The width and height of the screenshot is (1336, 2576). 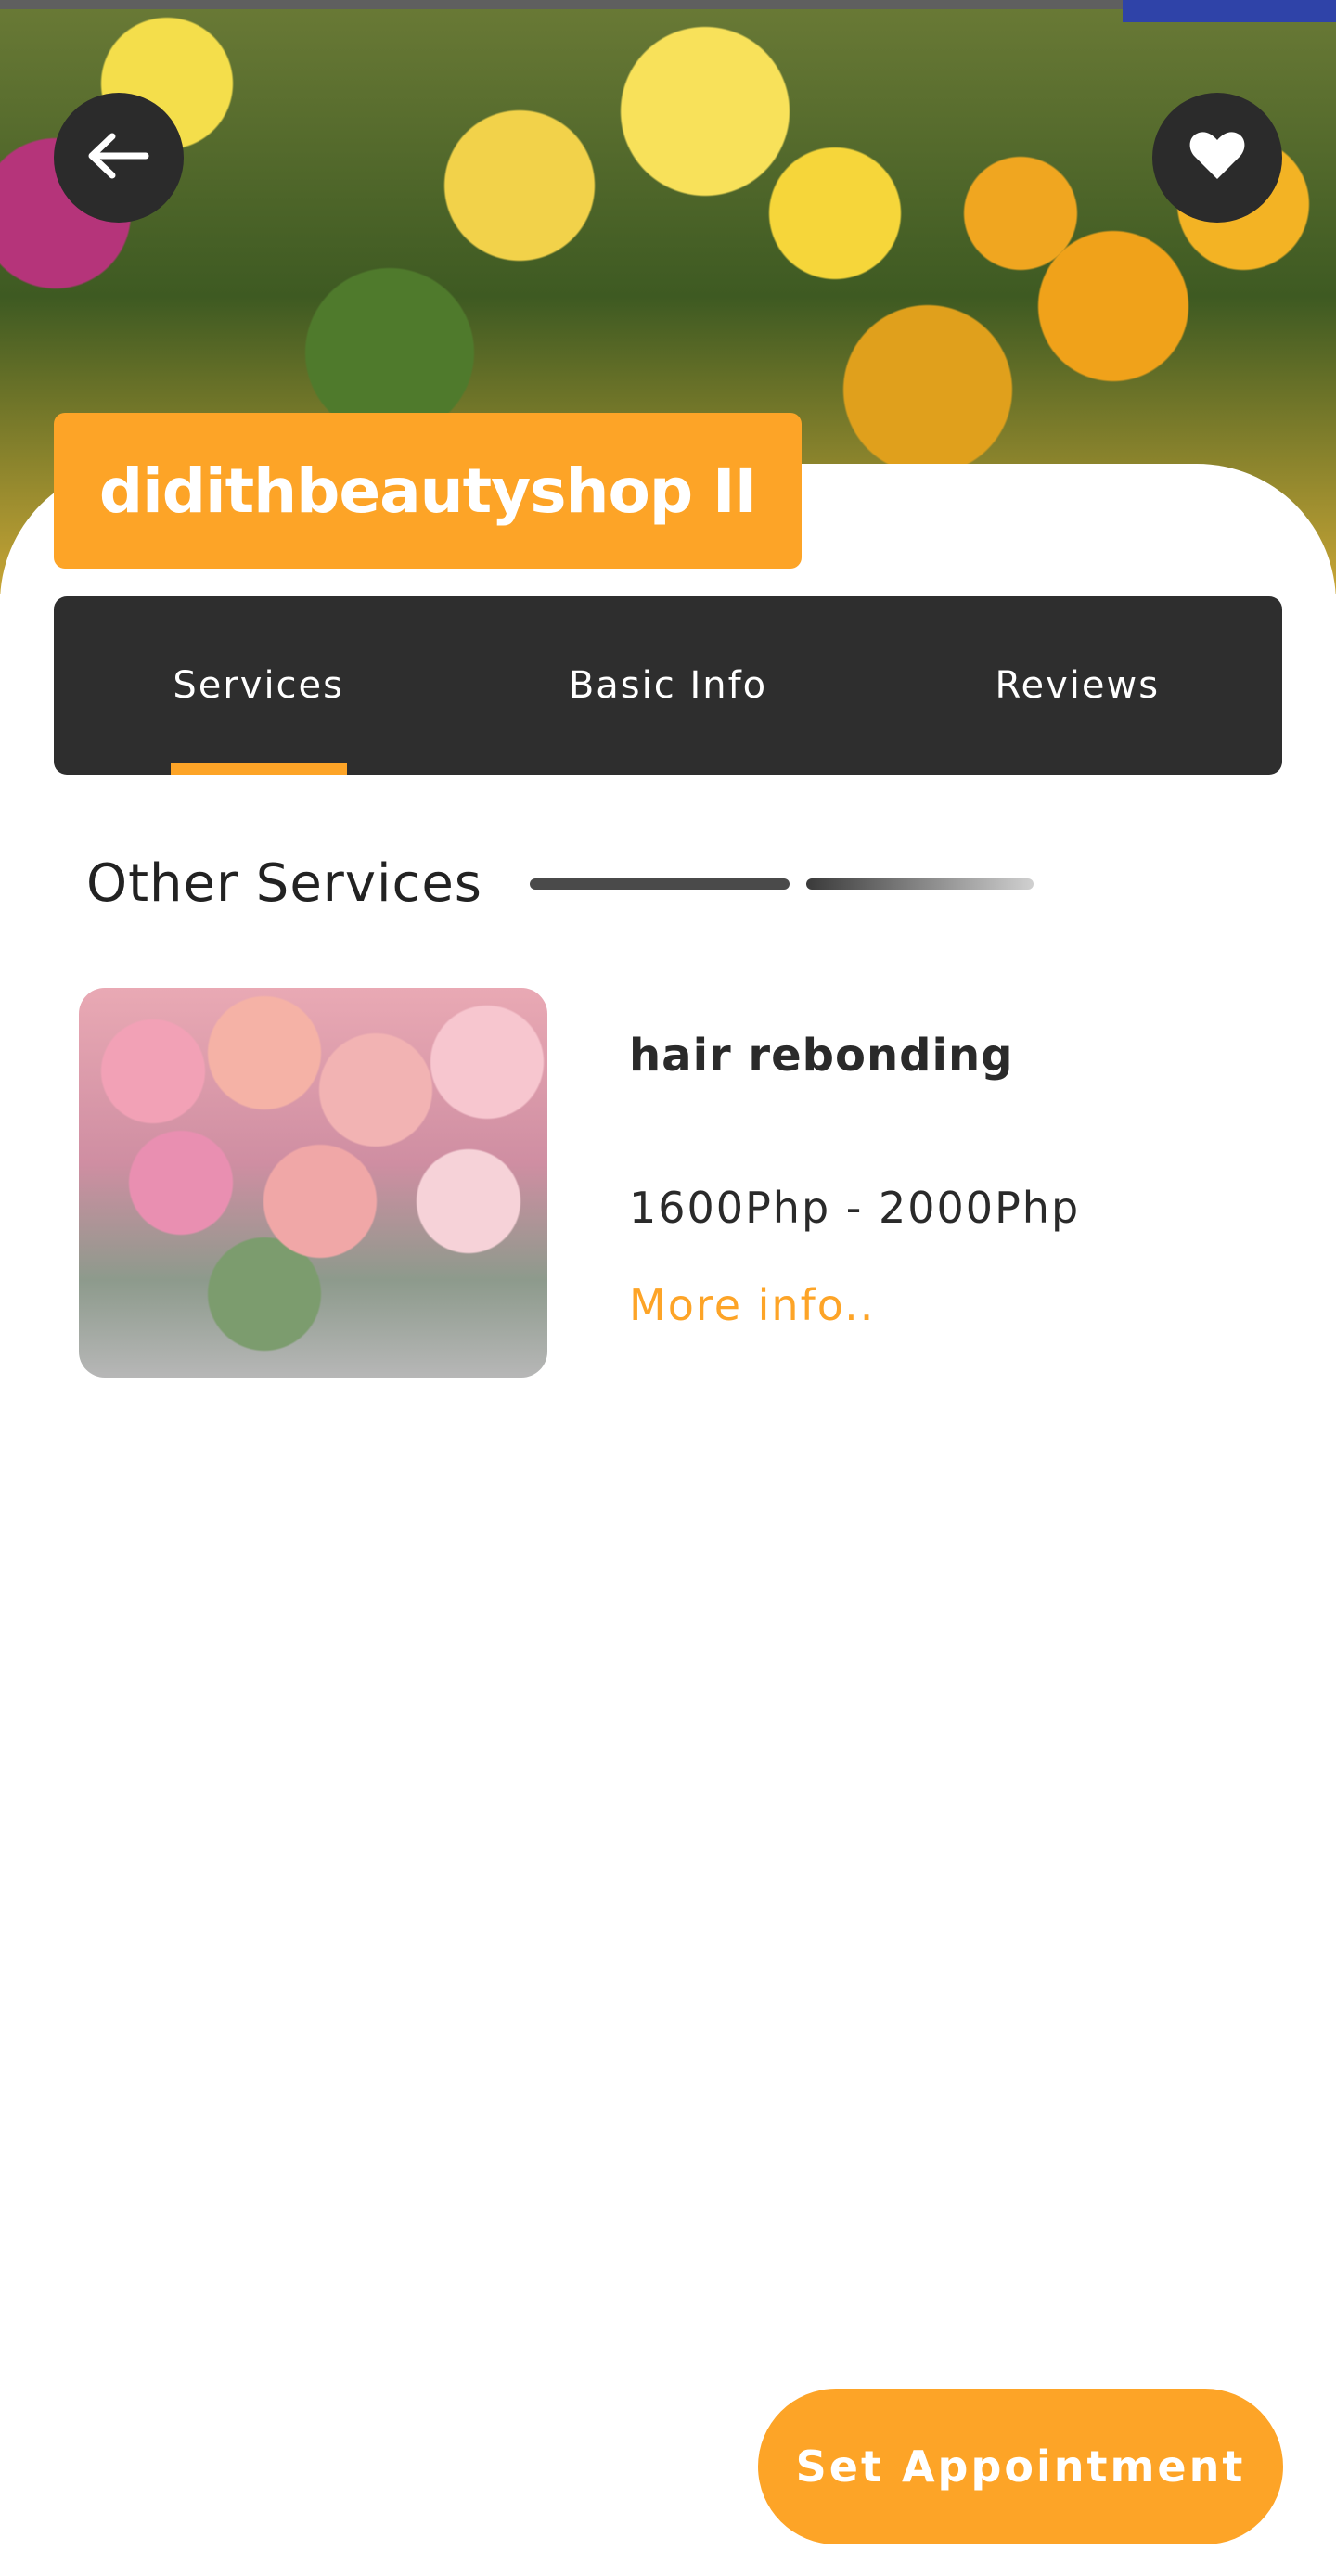 I want to click on service-thumbnail, so click(x=313, y=1183).